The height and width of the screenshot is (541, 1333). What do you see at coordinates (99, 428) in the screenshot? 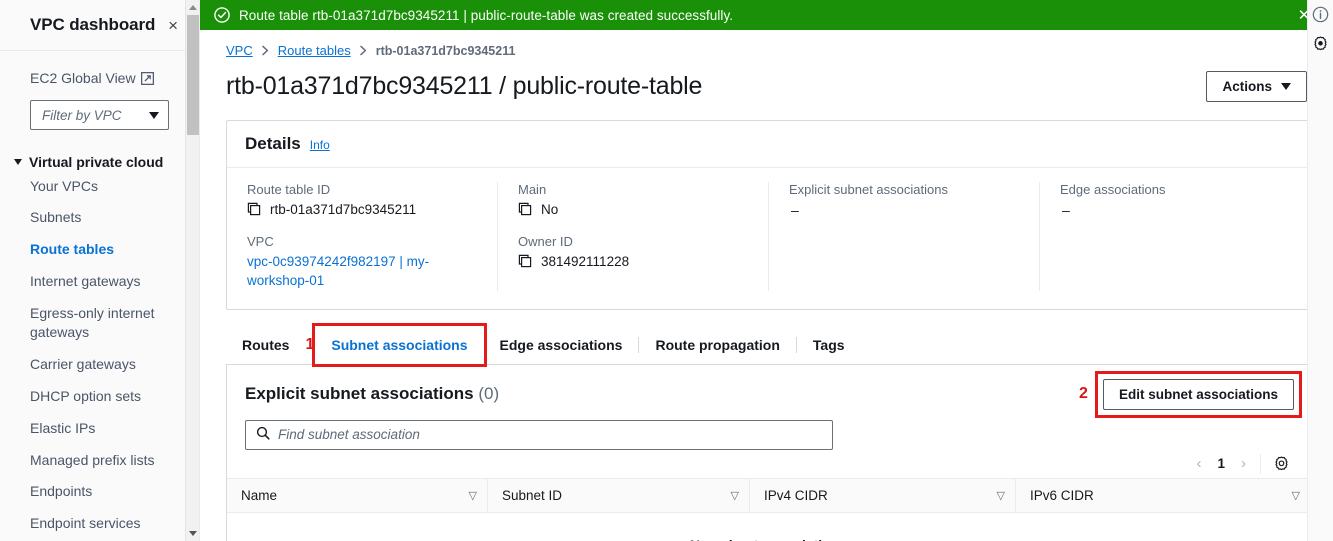
I see `sidebar-item-elastic-ips: Elastic IPs` at bounding box center [99, 428].